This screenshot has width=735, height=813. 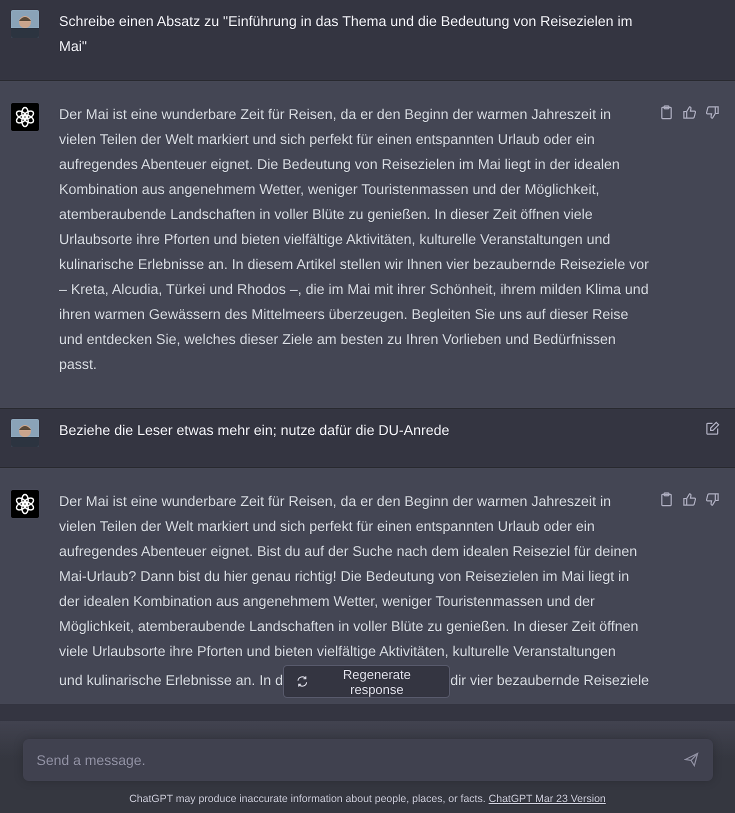 What do you see at coordinates (254, 431) in the screenshot?
I see `user-message: Beziehe die Leser etwas mehr ein; nutze dafür die DU-Anrede` at bounding box center [254, 431].